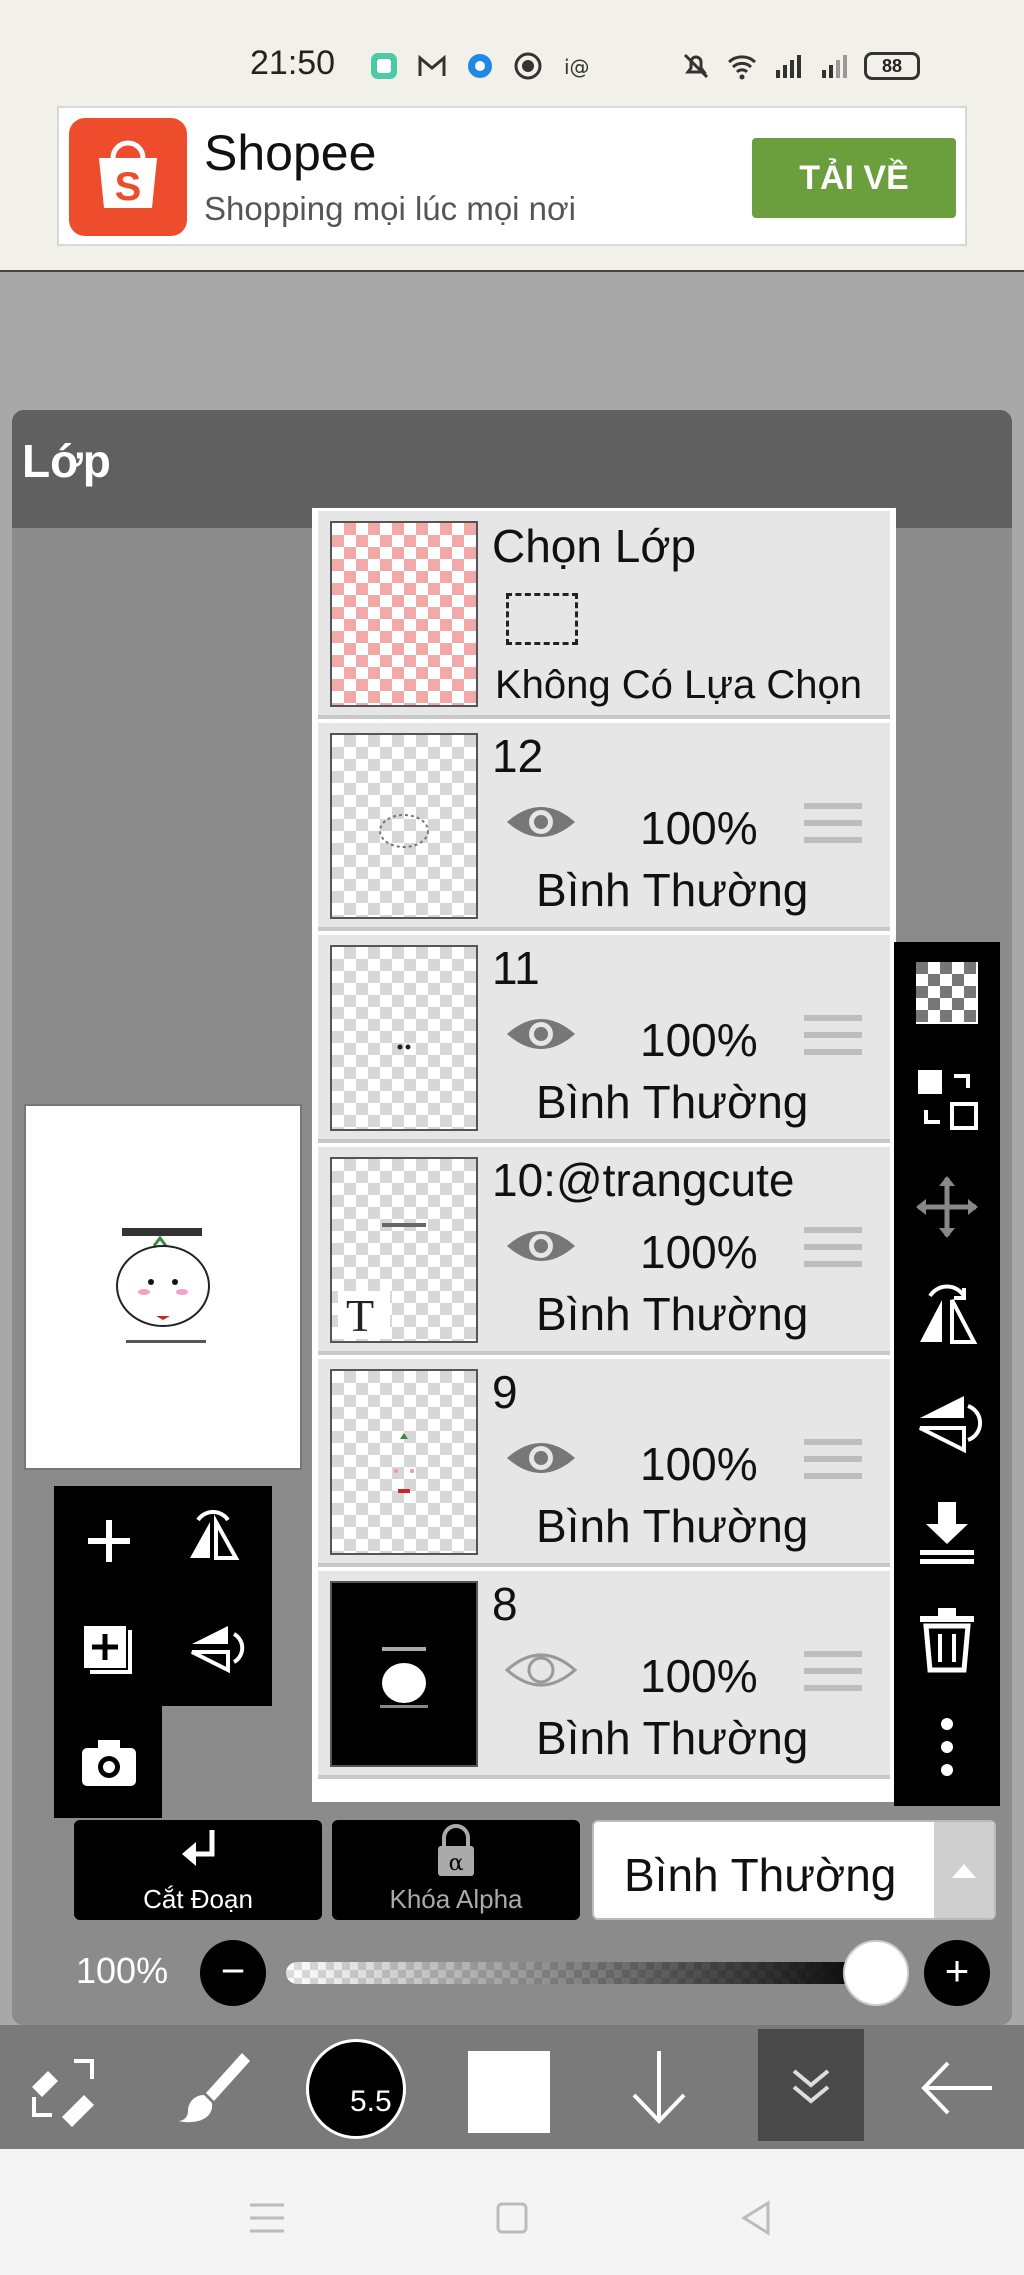 This screenshot has height=2275, width=1024. I want to click on flip-v-icon, so click(213, 1647).